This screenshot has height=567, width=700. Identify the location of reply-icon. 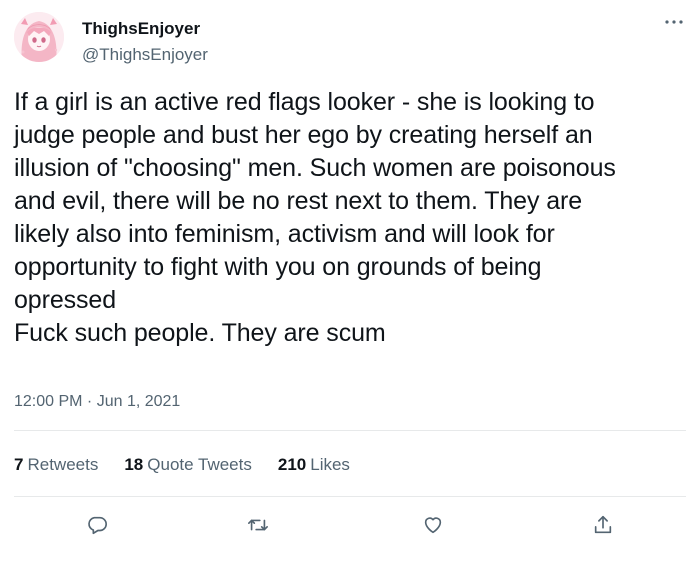
(97, 525).